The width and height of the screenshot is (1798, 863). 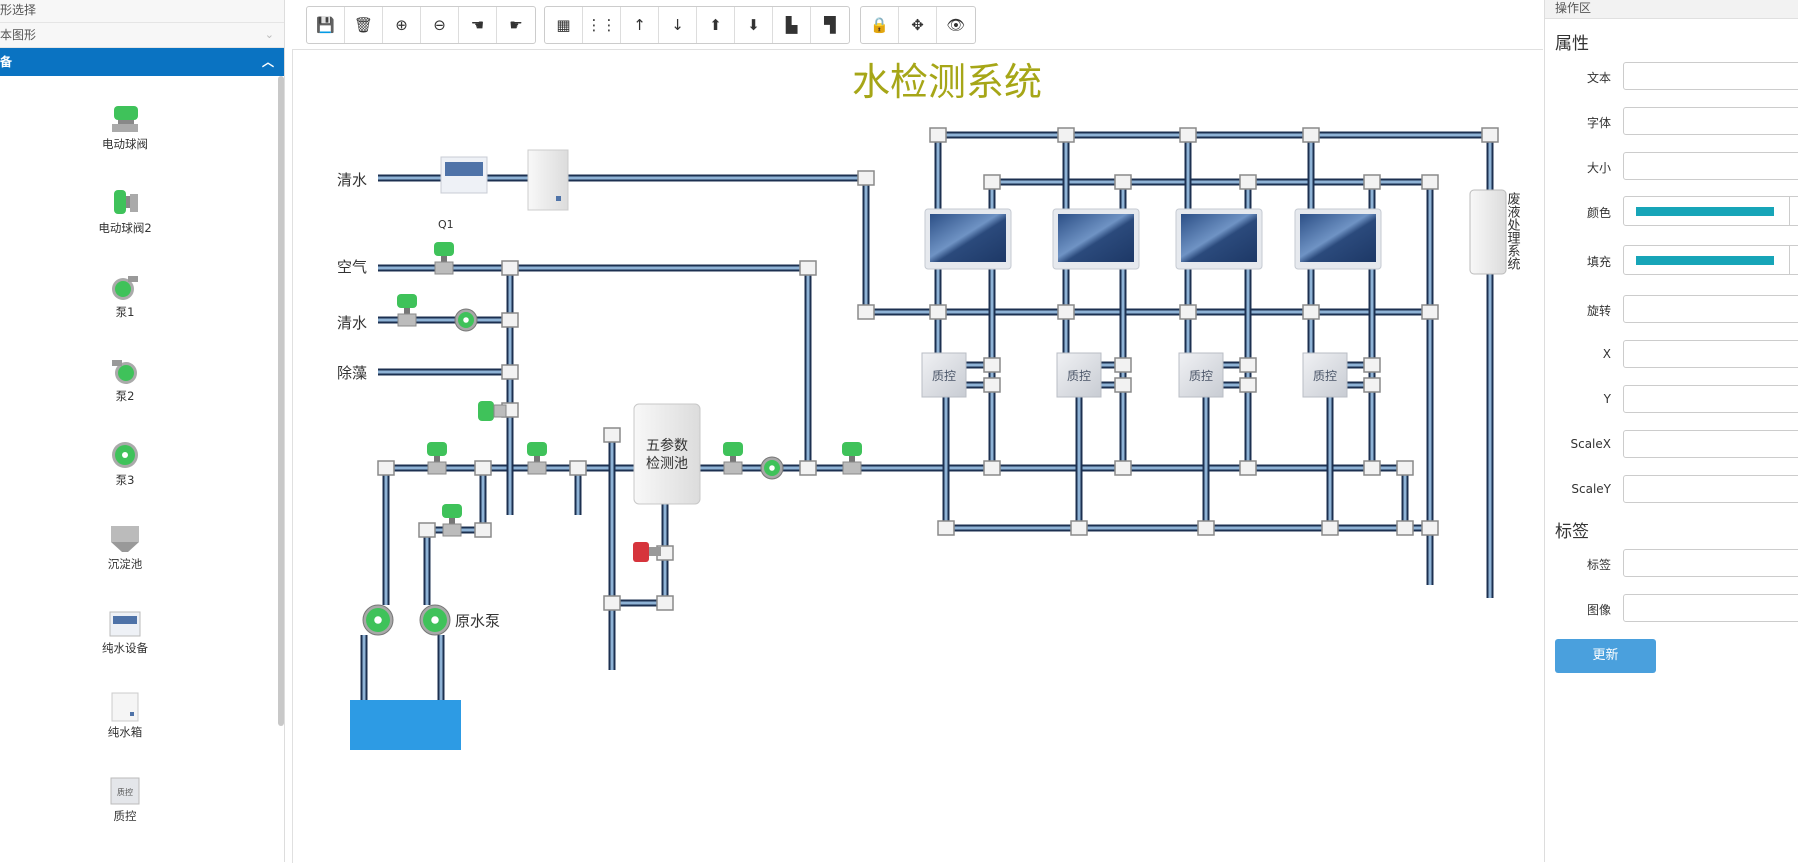 What do you see at coordinates (1598, 168) in the screenshot?
I see `field-label-size: 大小` at bounding box center [1598, 168].